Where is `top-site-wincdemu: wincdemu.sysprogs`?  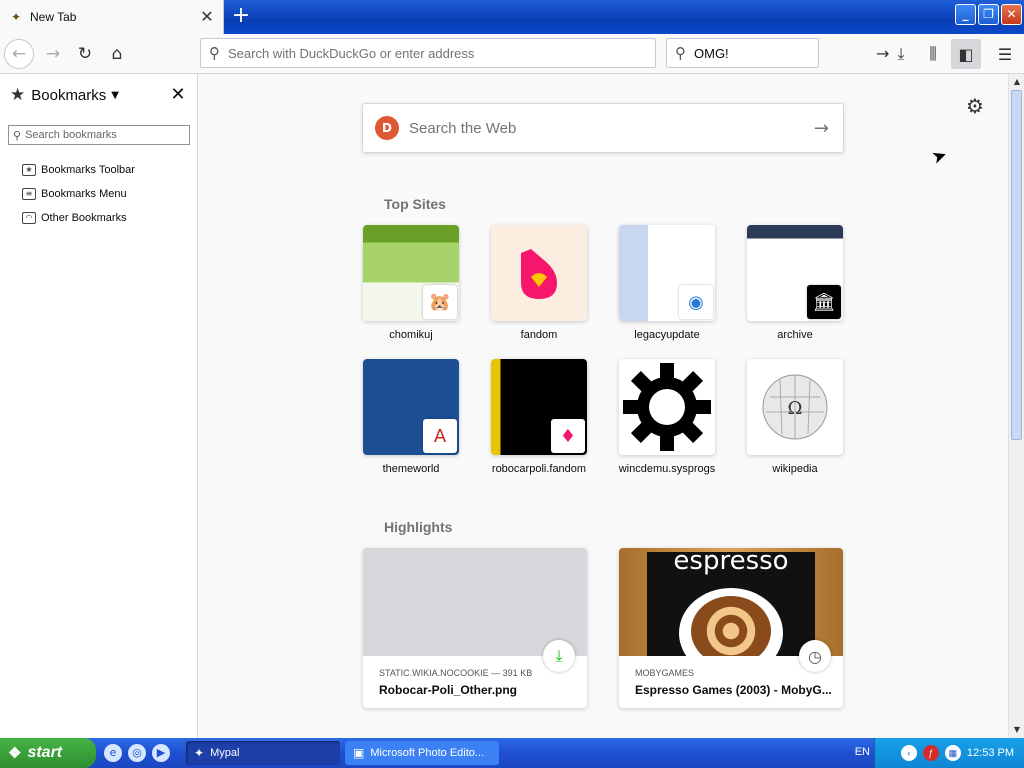
top-site-wincdemu: wincdemu.sysprogs is located at coordinates (667, 417).